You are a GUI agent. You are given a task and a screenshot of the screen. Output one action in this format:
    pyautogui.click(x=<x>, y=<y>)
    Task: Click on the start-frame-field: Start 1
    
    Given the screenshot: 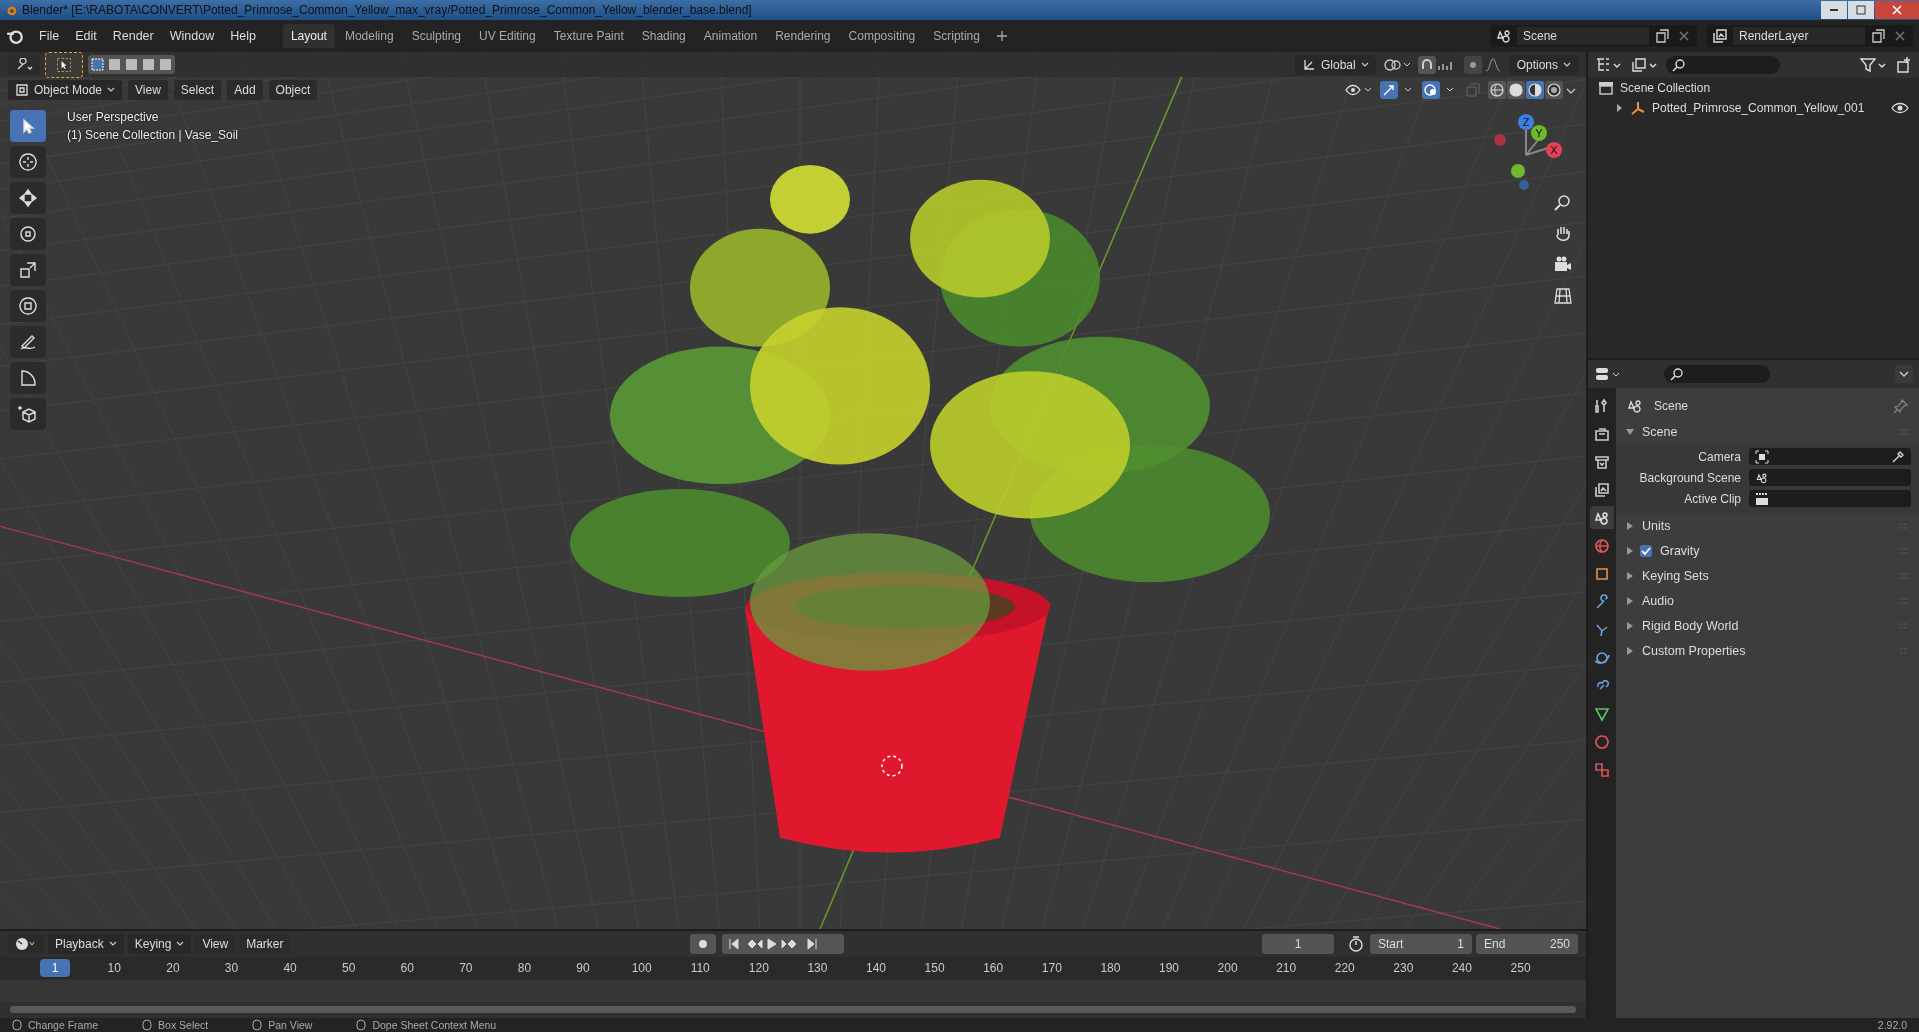 What is the action you would take?
    pyautogui.click(x=1421, y=944)
    